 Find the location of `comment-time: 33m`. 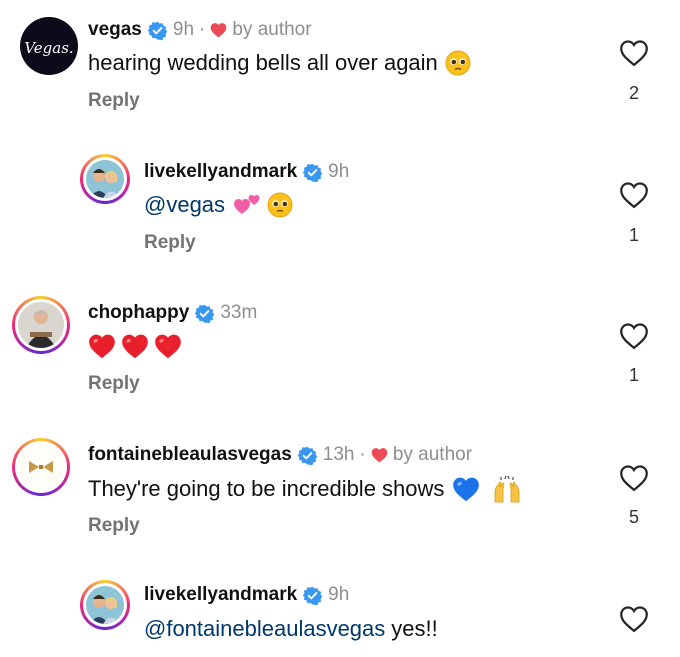

comment-time: 33m is located at coordinates (239, 312).